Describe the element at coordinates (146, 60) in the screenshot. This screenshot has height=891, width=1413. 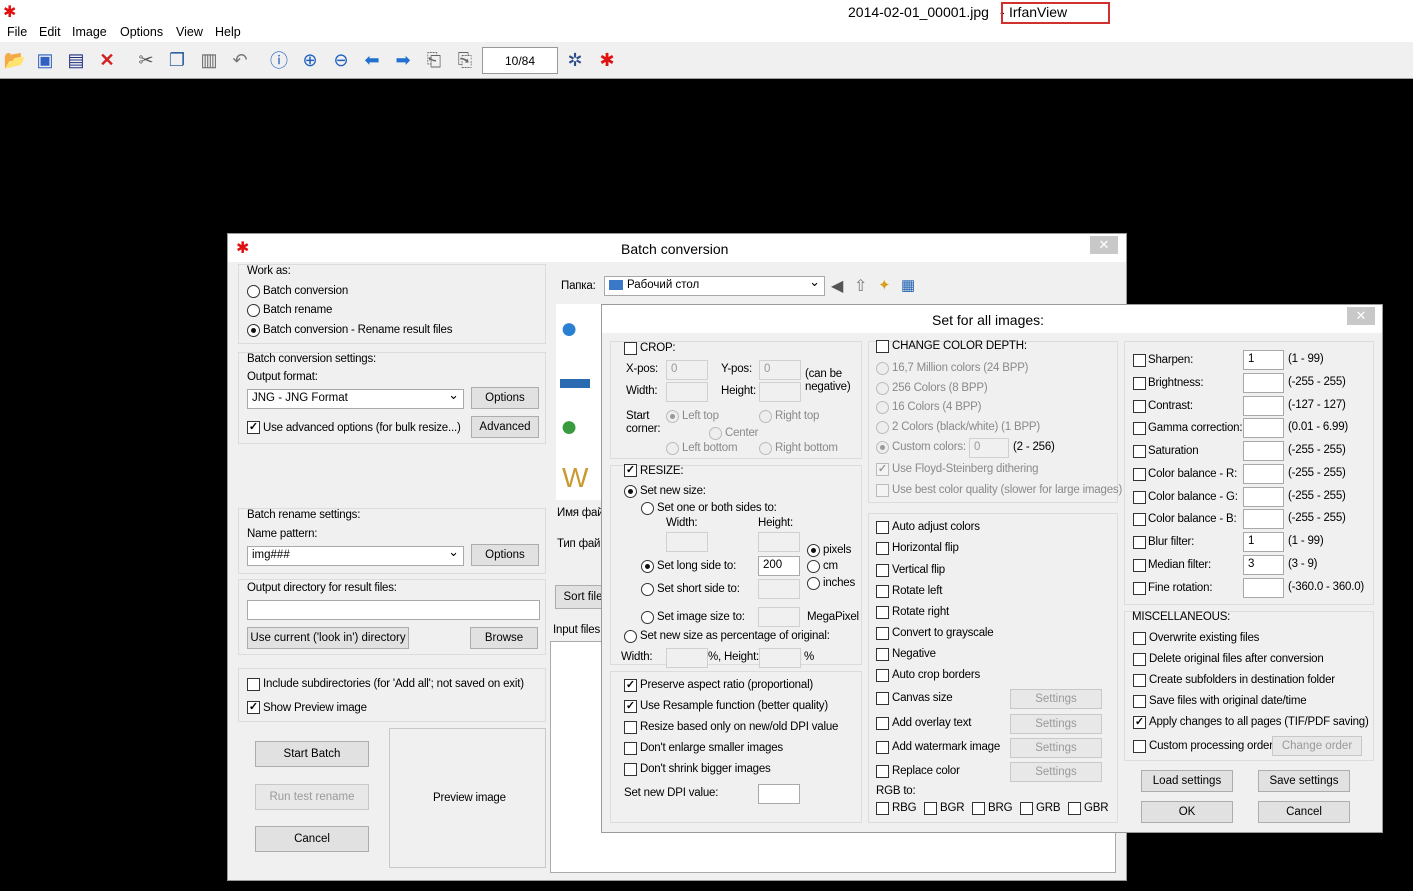
I see `cut-icon: ✂` at that location.